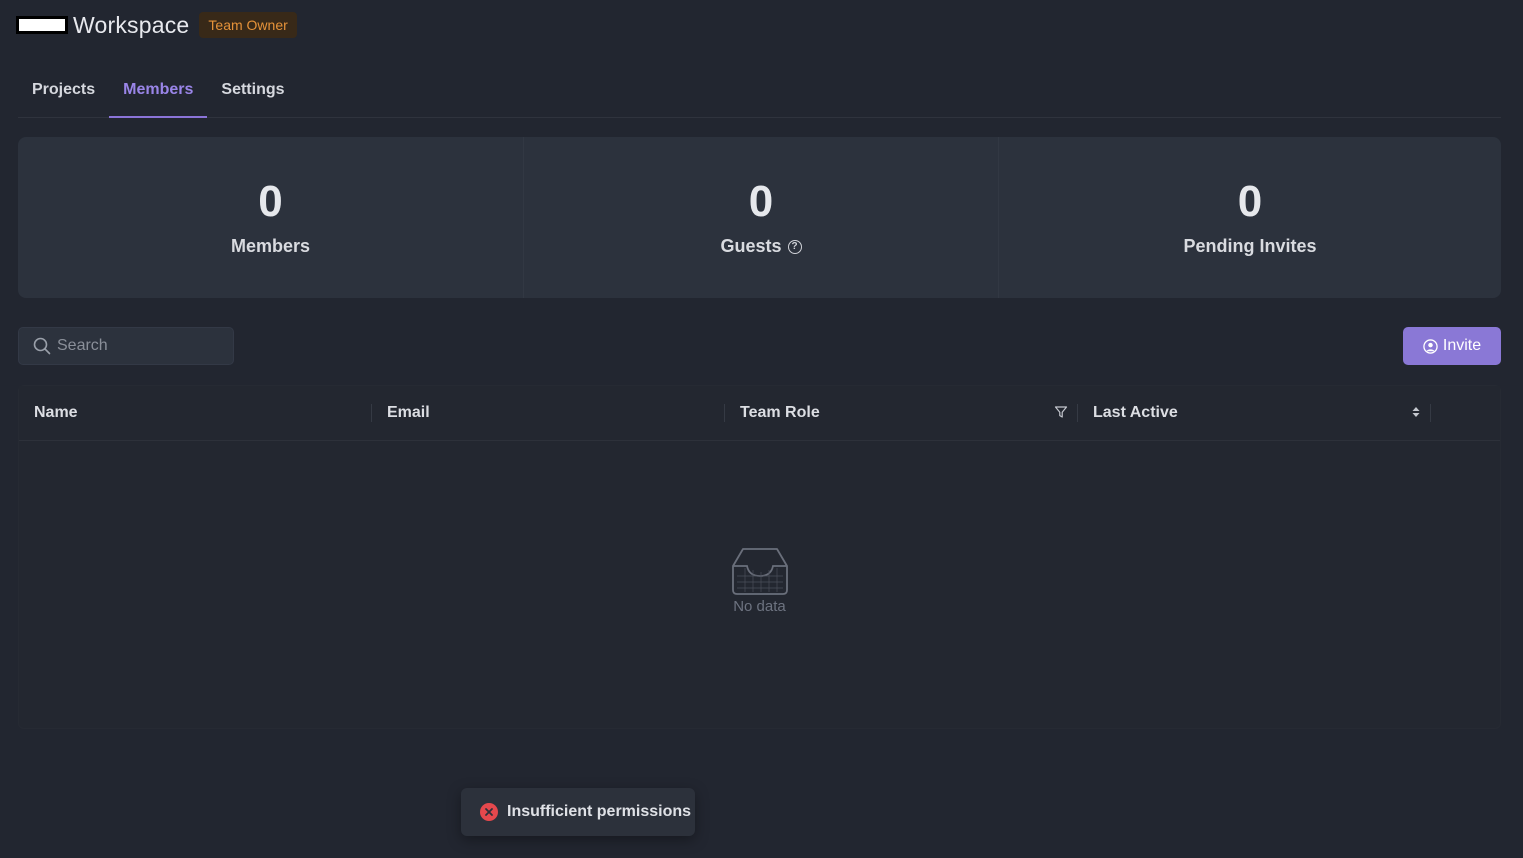  I want to click on toast-message: Insufficient permissions, so click(599, 811).